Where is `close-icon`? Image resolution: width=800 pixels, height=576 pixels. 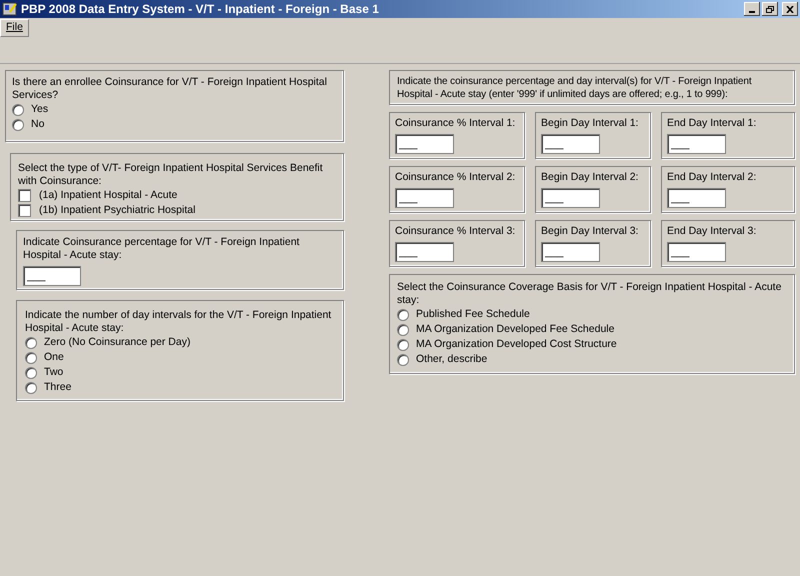 close-icon is located at coordinates (790, 9).